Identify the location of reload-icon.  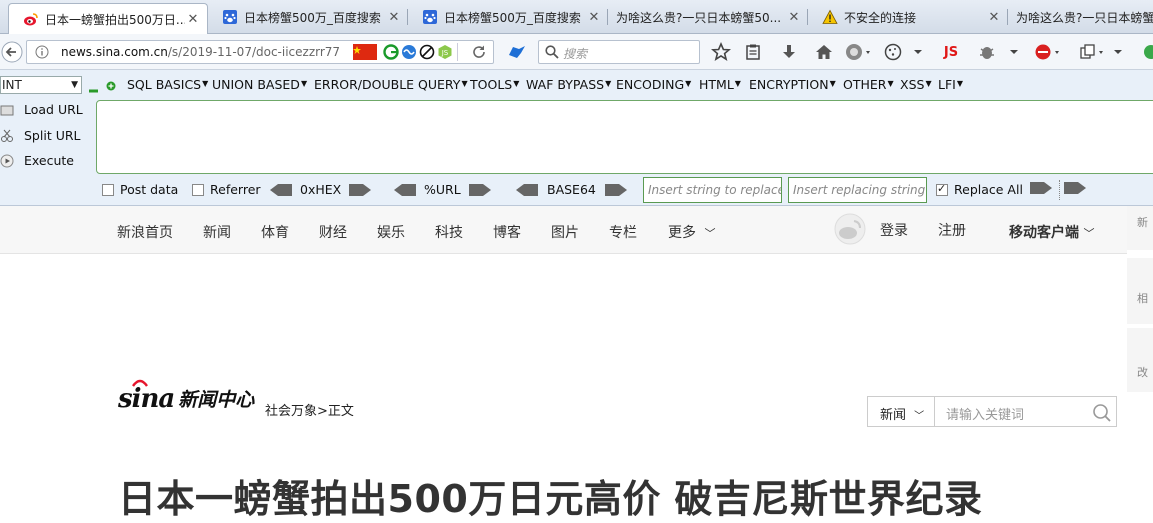
(479, 53).